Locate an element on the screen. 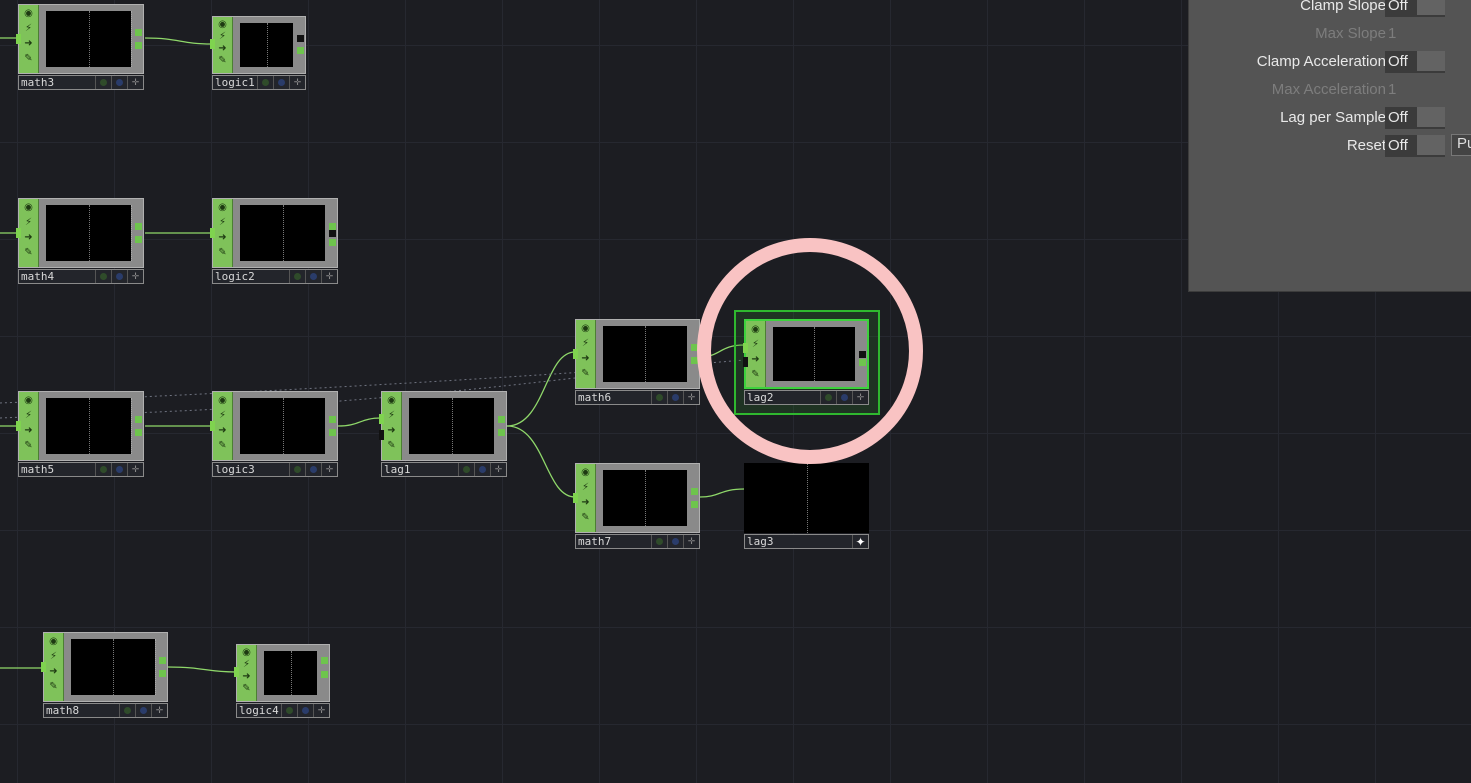  node-label: math6 ✛ is located at coordinates (637, 397).